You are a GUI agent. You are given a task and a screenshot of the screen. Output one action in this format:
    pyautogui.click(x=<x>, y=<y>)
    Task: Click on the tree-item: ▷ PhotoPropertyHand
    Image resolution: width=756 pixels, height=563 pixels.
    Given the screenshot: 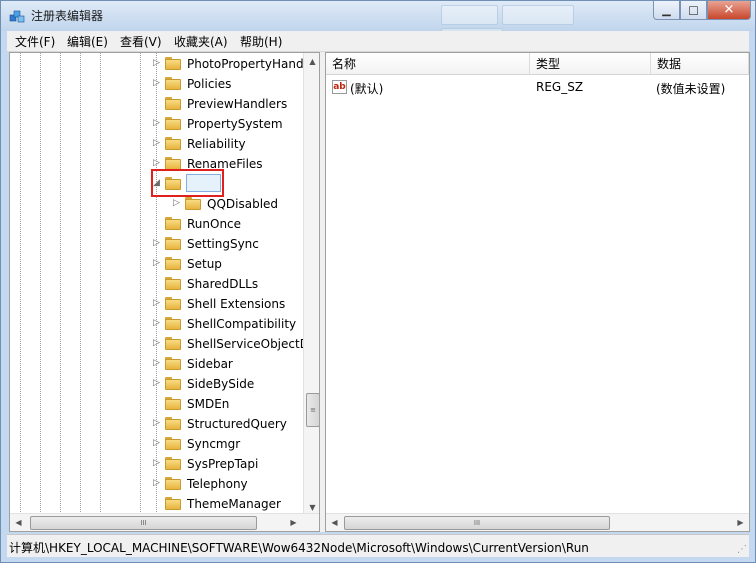 What is the action you would take?
    pyautogui.click(x=157, y=64)
    